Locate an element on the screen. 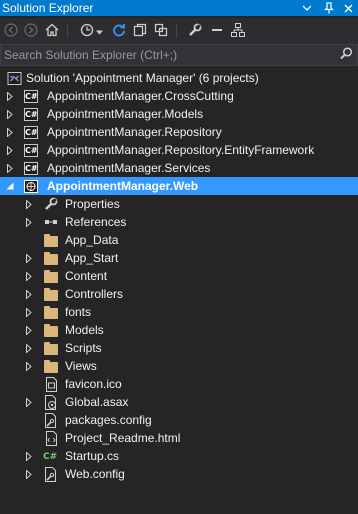 This screenshot has width=358, height=514. tree-node-label: AppointmentManager.Models is located at coordinates (125, 114).